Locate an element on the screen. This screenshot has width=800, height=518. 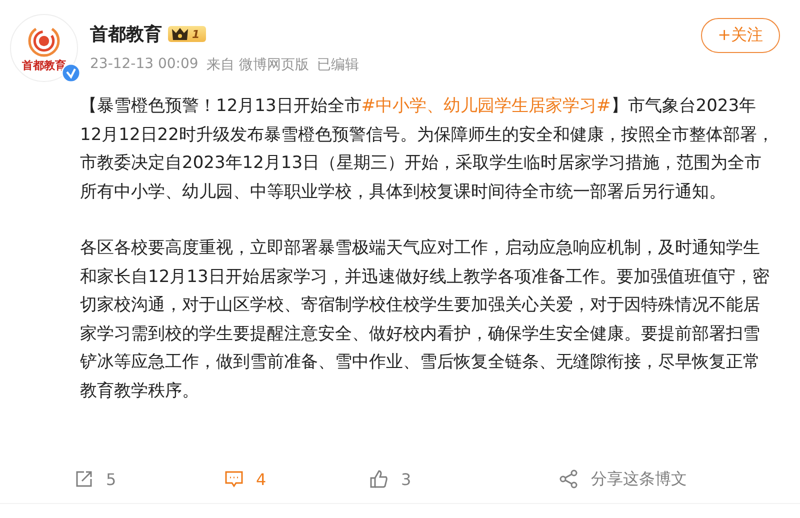
level-badge: 1 is located at coordinates (187, 34).